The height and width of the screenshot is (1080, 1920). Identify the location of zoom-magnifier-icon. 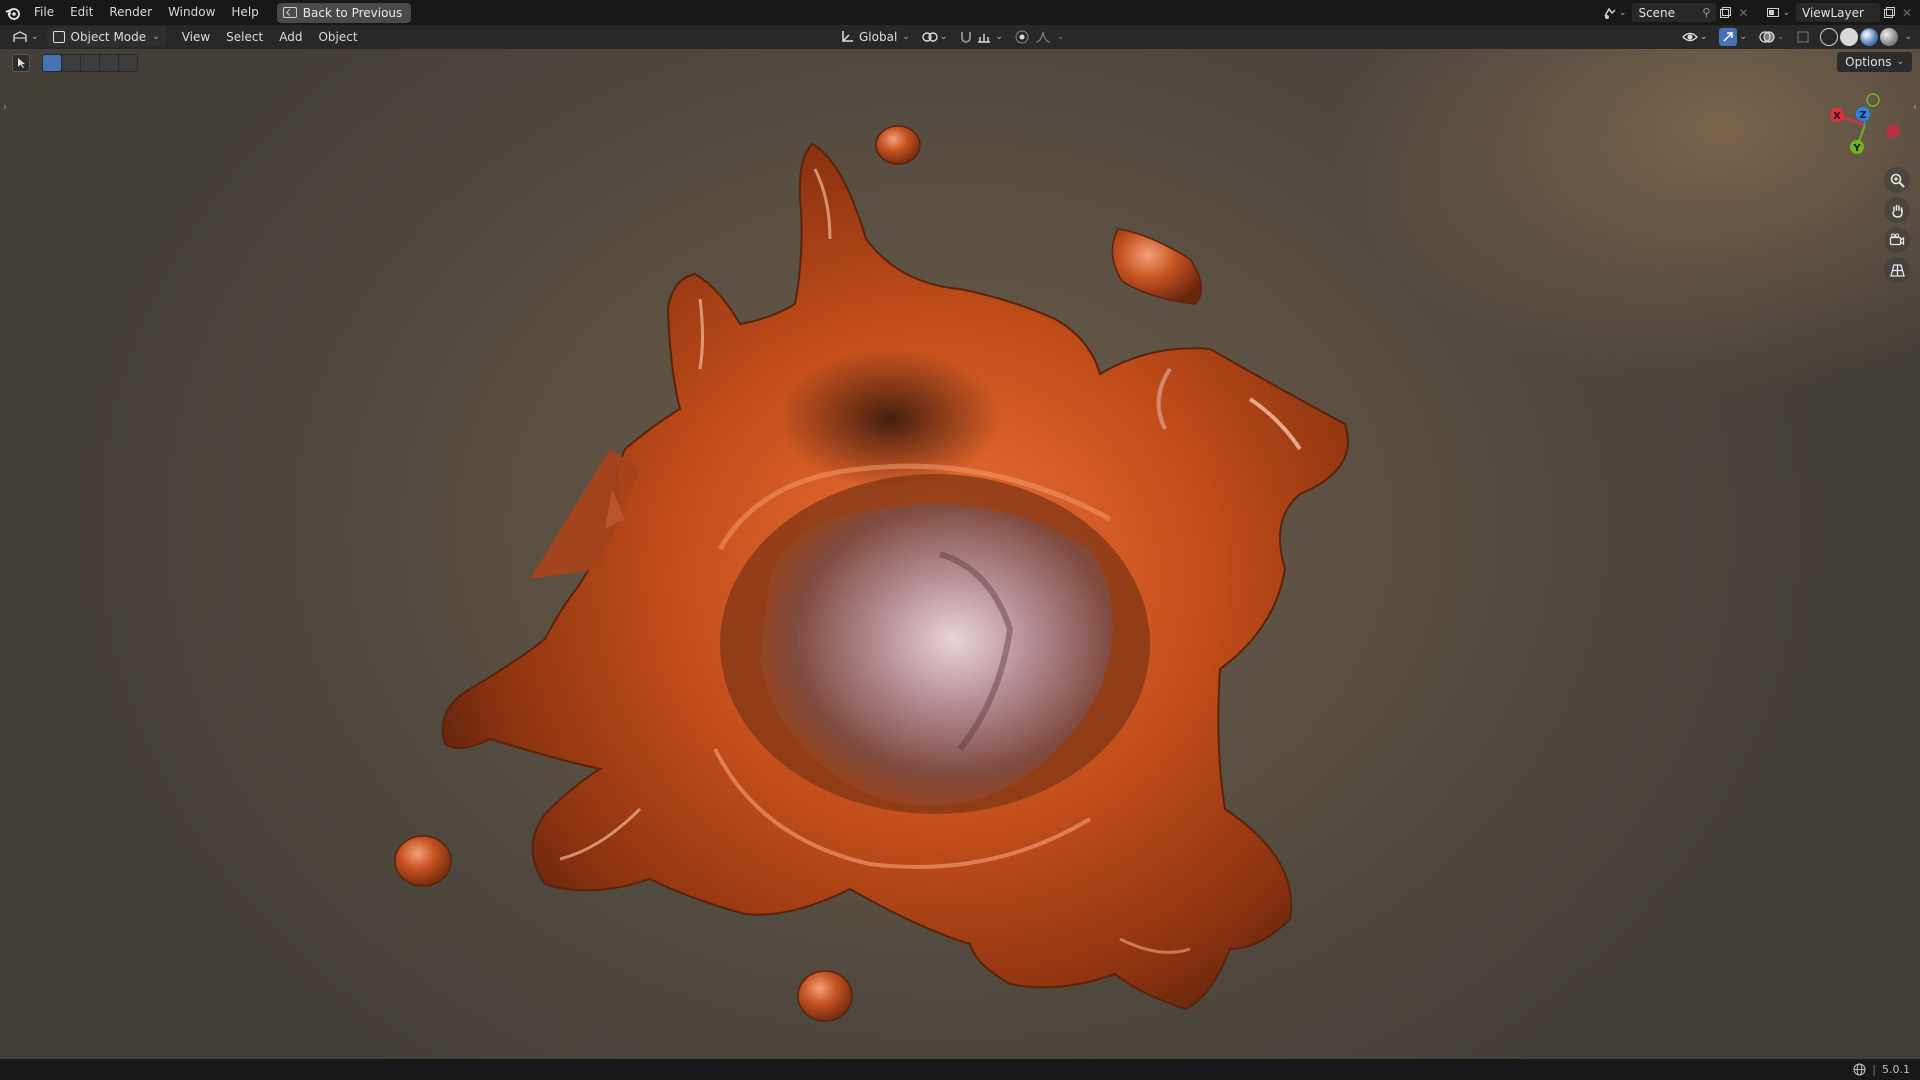
(1897, 180).